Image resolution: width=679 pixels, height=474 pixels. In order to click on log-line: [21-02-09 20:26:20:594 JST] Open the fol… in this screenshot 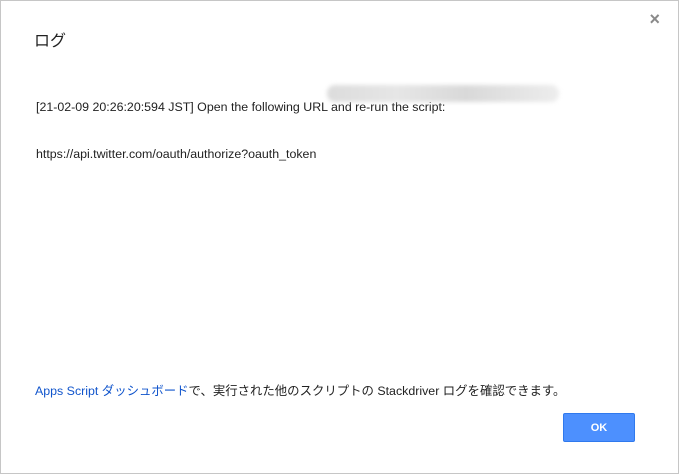, I will do `click(241, 107)`.